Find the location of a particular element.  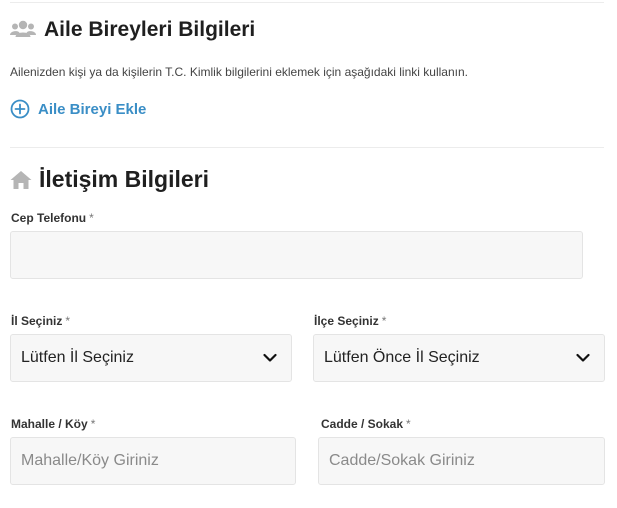

district-select: Lütfen Önce İl Seçiniz is located at coordinates (459, 358).